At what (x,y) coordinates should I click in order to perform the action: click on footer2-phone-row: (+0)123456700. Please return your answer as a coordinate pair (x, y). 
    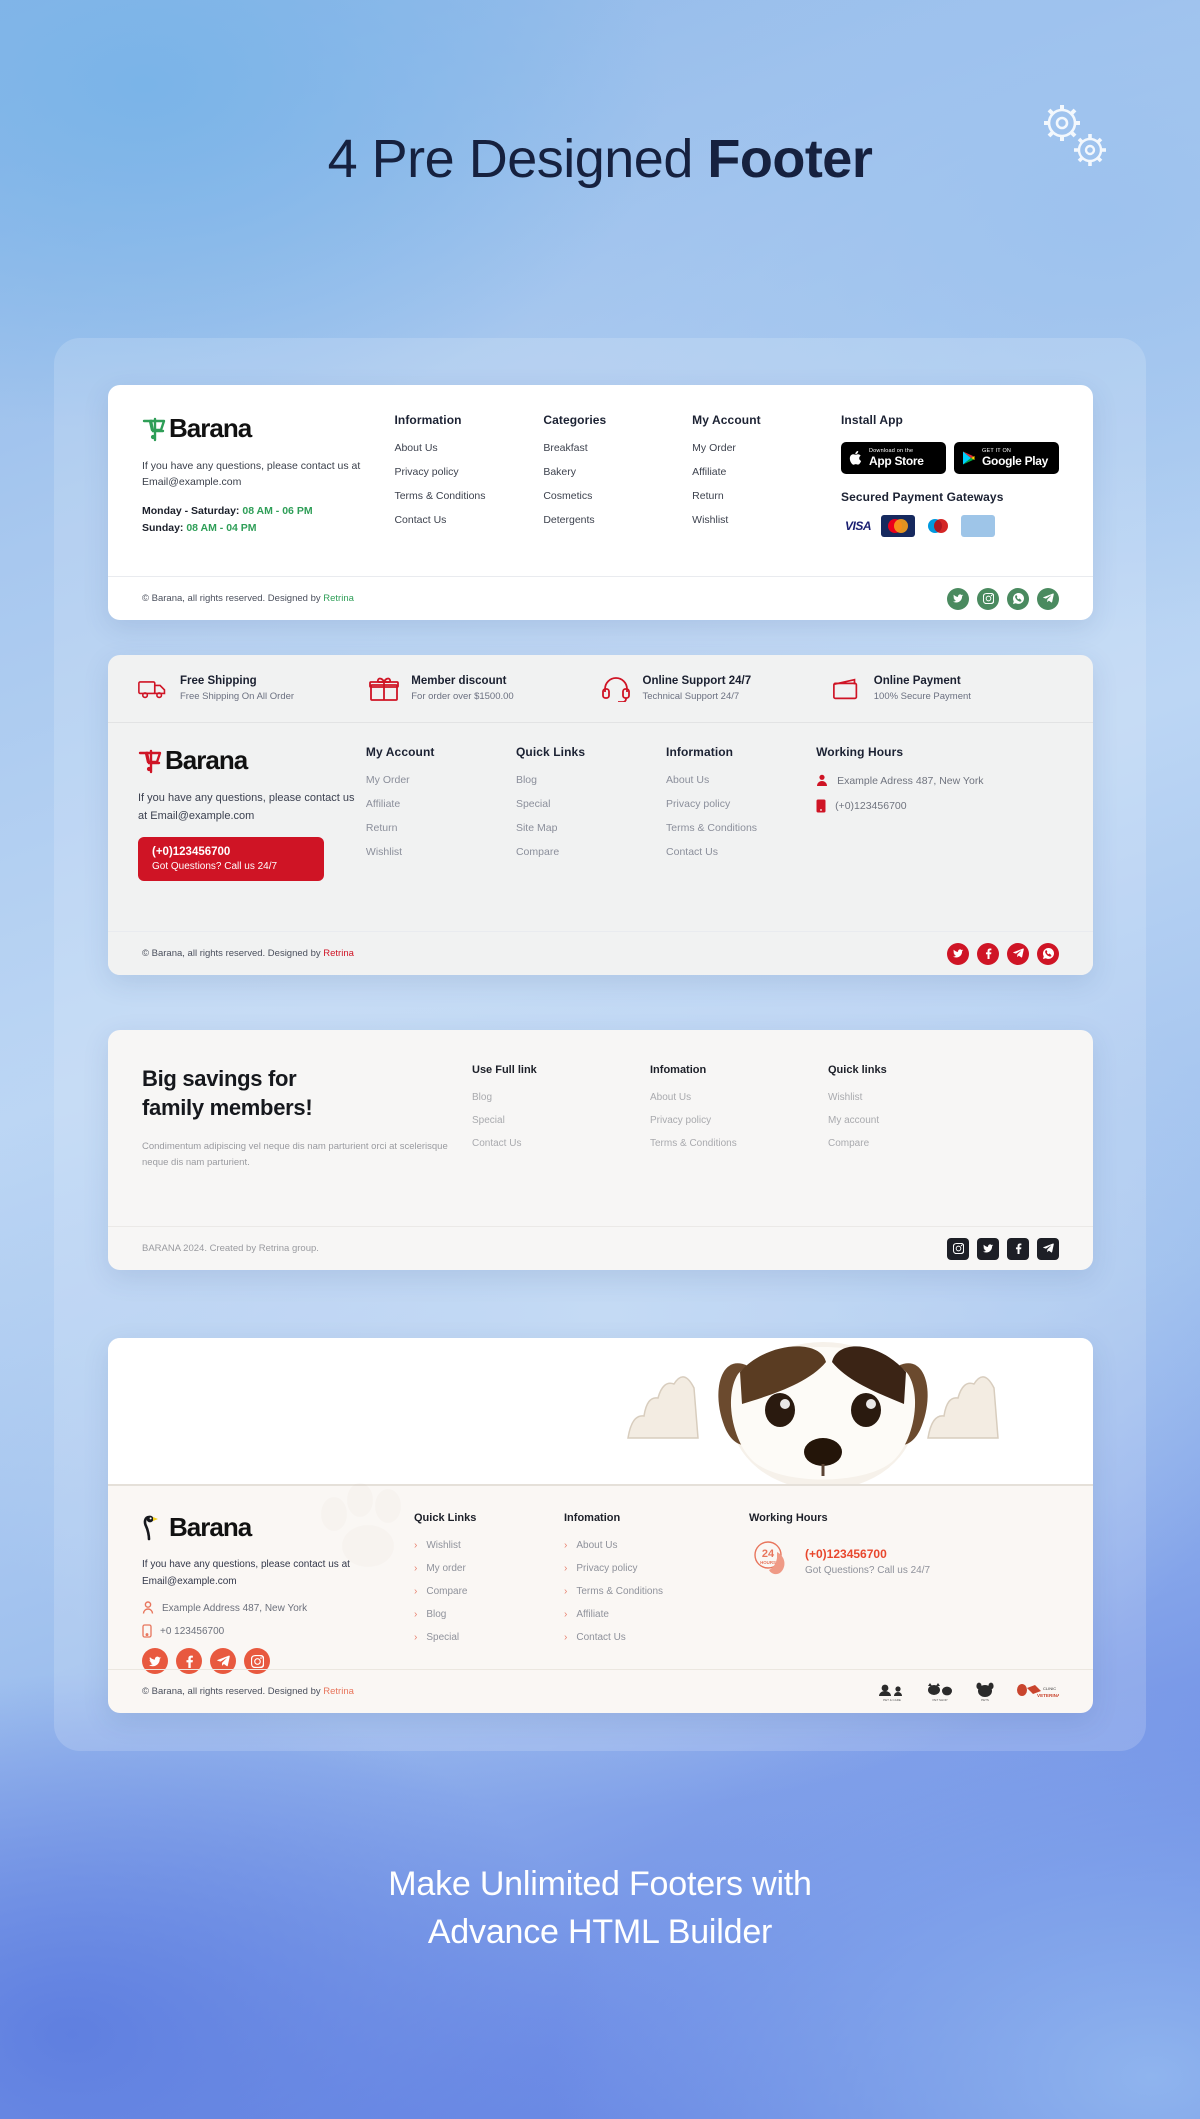
    Looking at the image, I should click on (939, 806).